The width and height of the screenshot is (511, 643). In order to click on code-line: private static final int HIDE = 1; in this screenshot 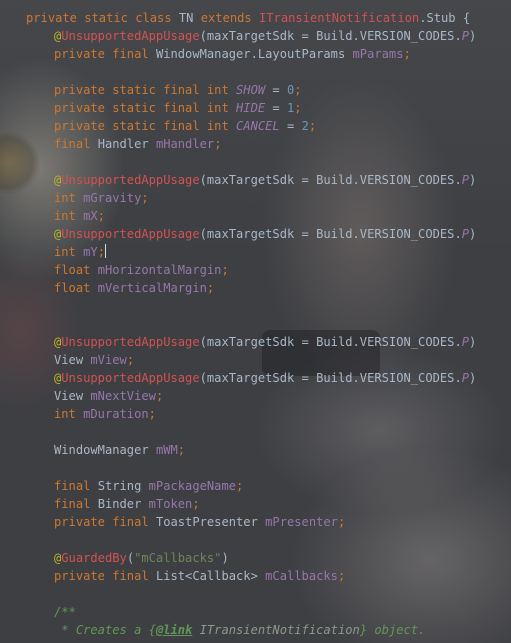, I will do `click(251, 108)`.